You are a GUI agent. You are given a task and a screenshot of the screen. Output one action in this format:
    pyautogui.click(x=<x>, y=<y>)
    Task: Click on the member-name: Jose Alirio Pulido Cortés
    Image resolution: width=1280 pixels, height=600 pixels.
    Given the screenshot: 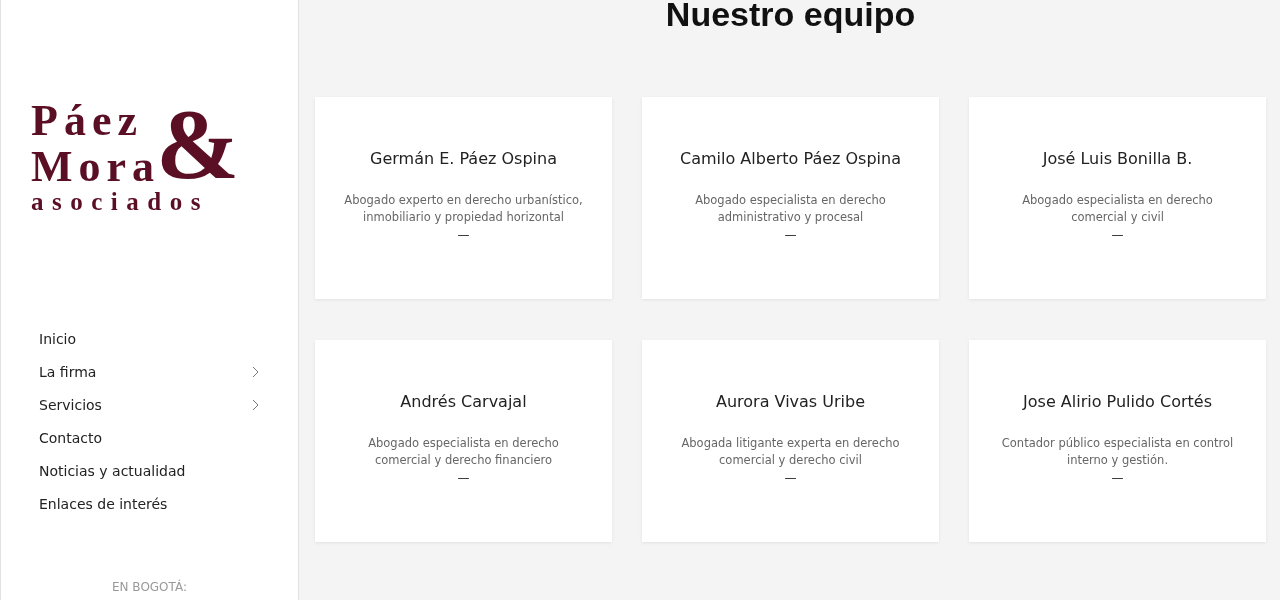 What is the action you would take?
    pyautogui.click(x=1117, y=401)
    